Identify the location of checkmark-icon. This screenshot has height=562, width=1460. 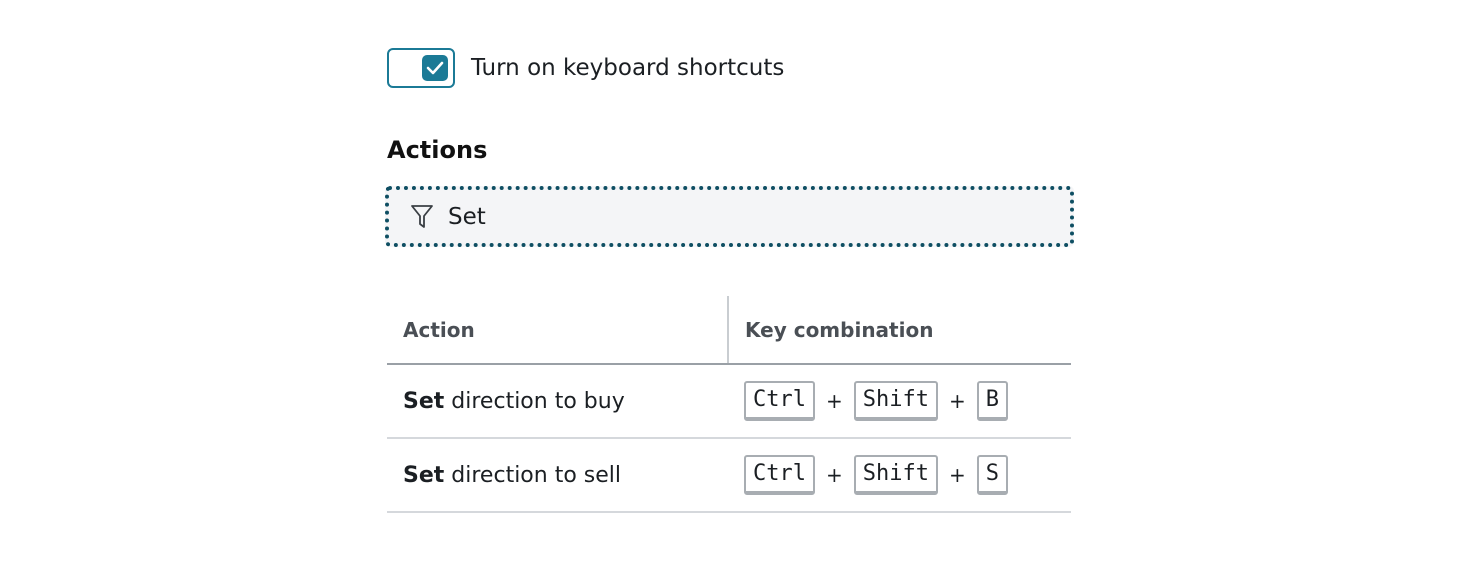
(435, 68).